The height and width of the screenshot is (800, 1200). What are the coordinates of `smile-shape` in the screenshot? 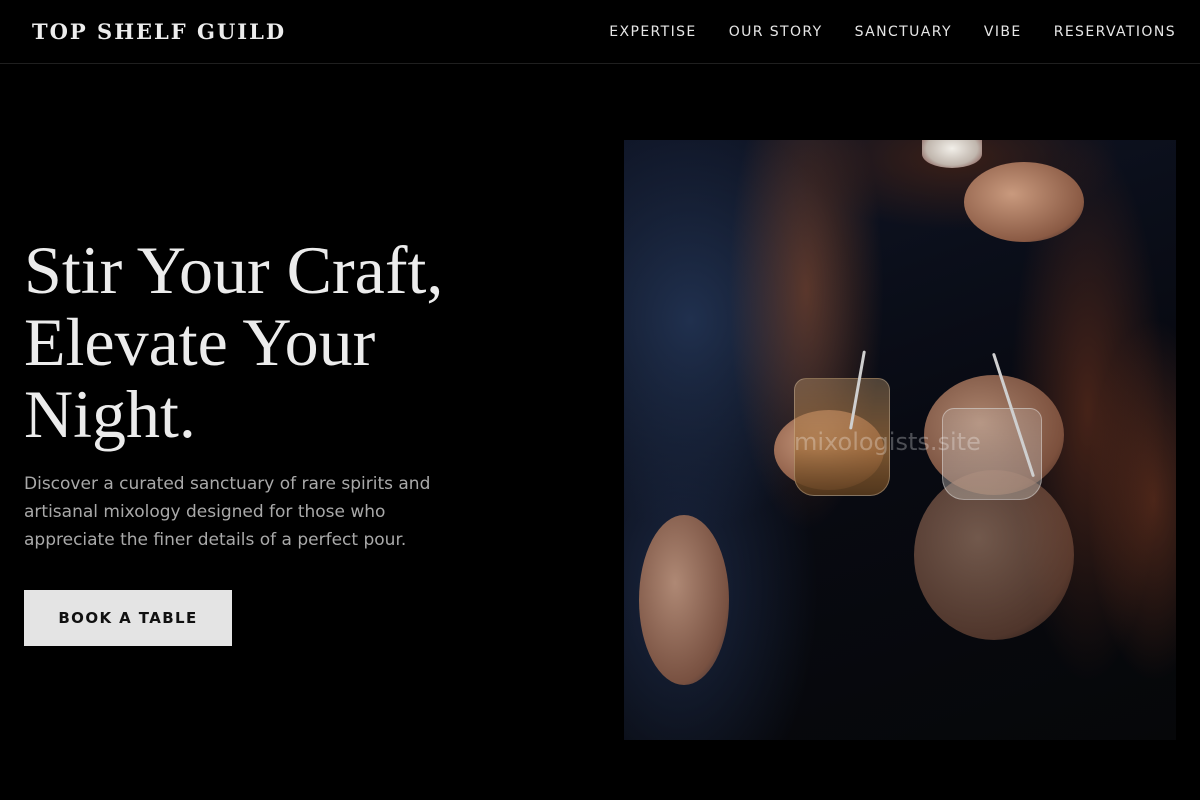 It's located at (952, 154).